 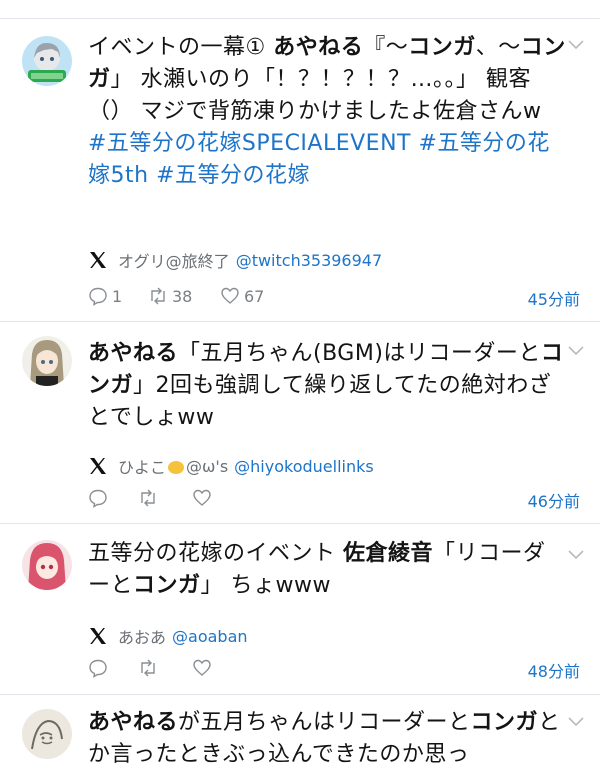 I want to click on retweet-count: 38, so click(x=182, y=296).